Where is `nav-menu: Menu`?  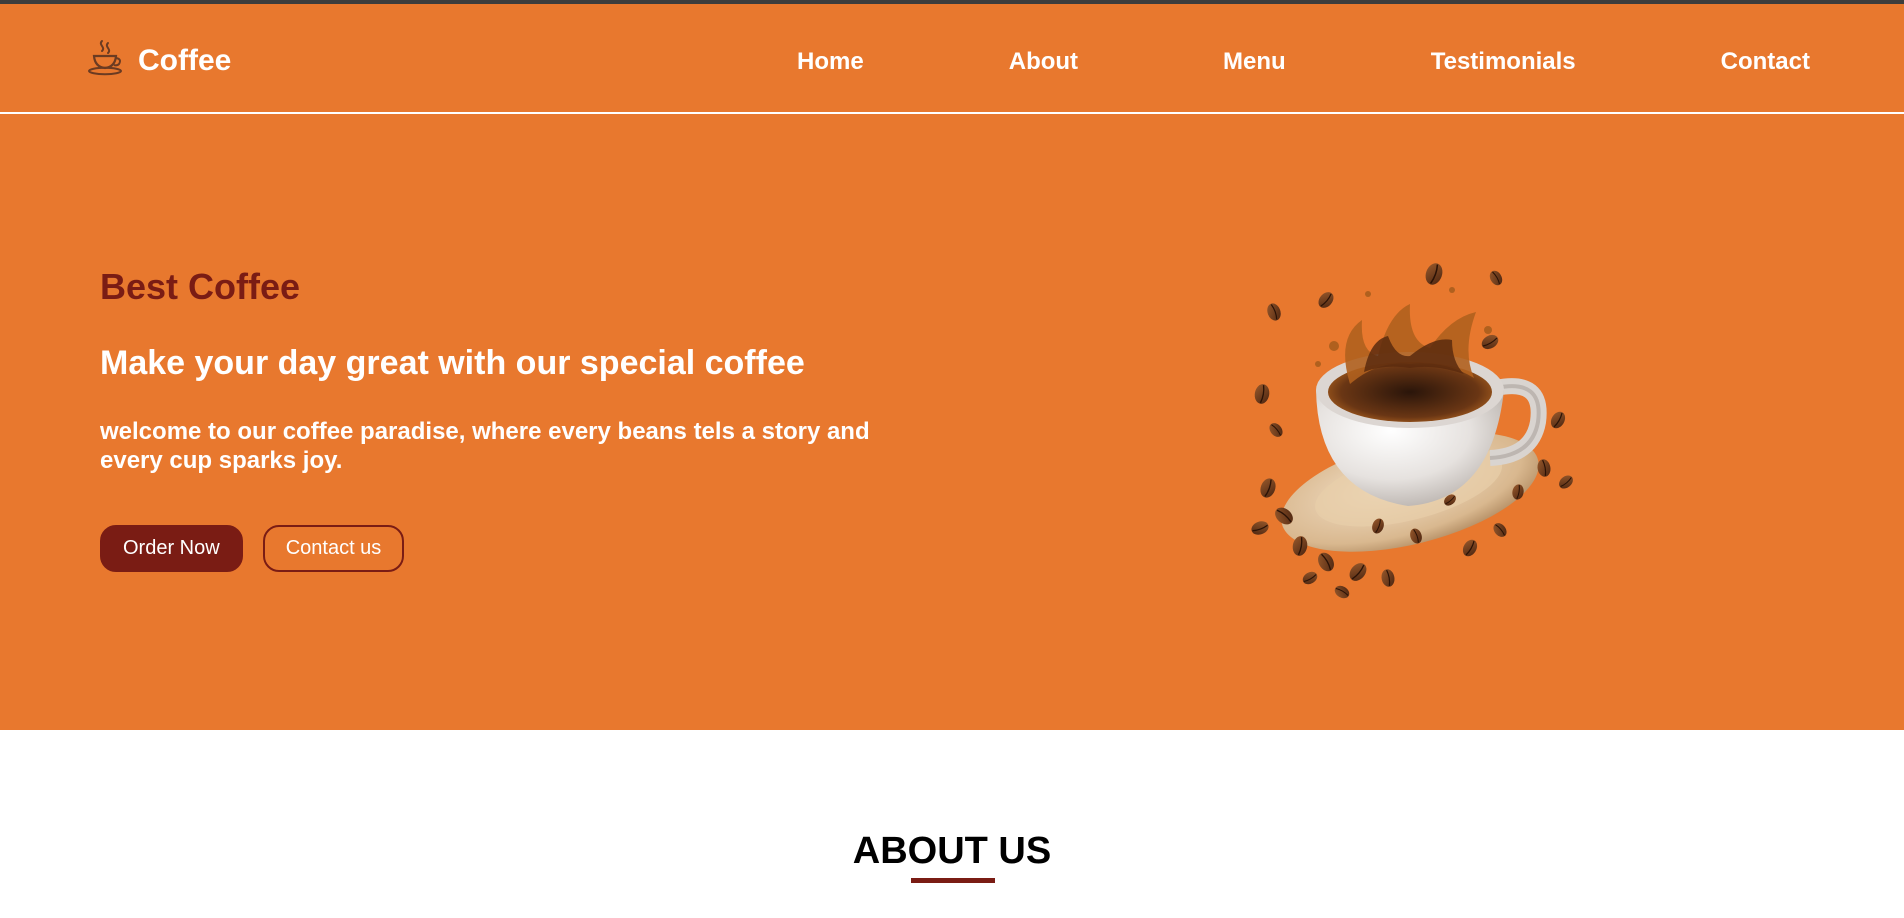 nav-menu: Menu is located at coordinates (1254, 62).